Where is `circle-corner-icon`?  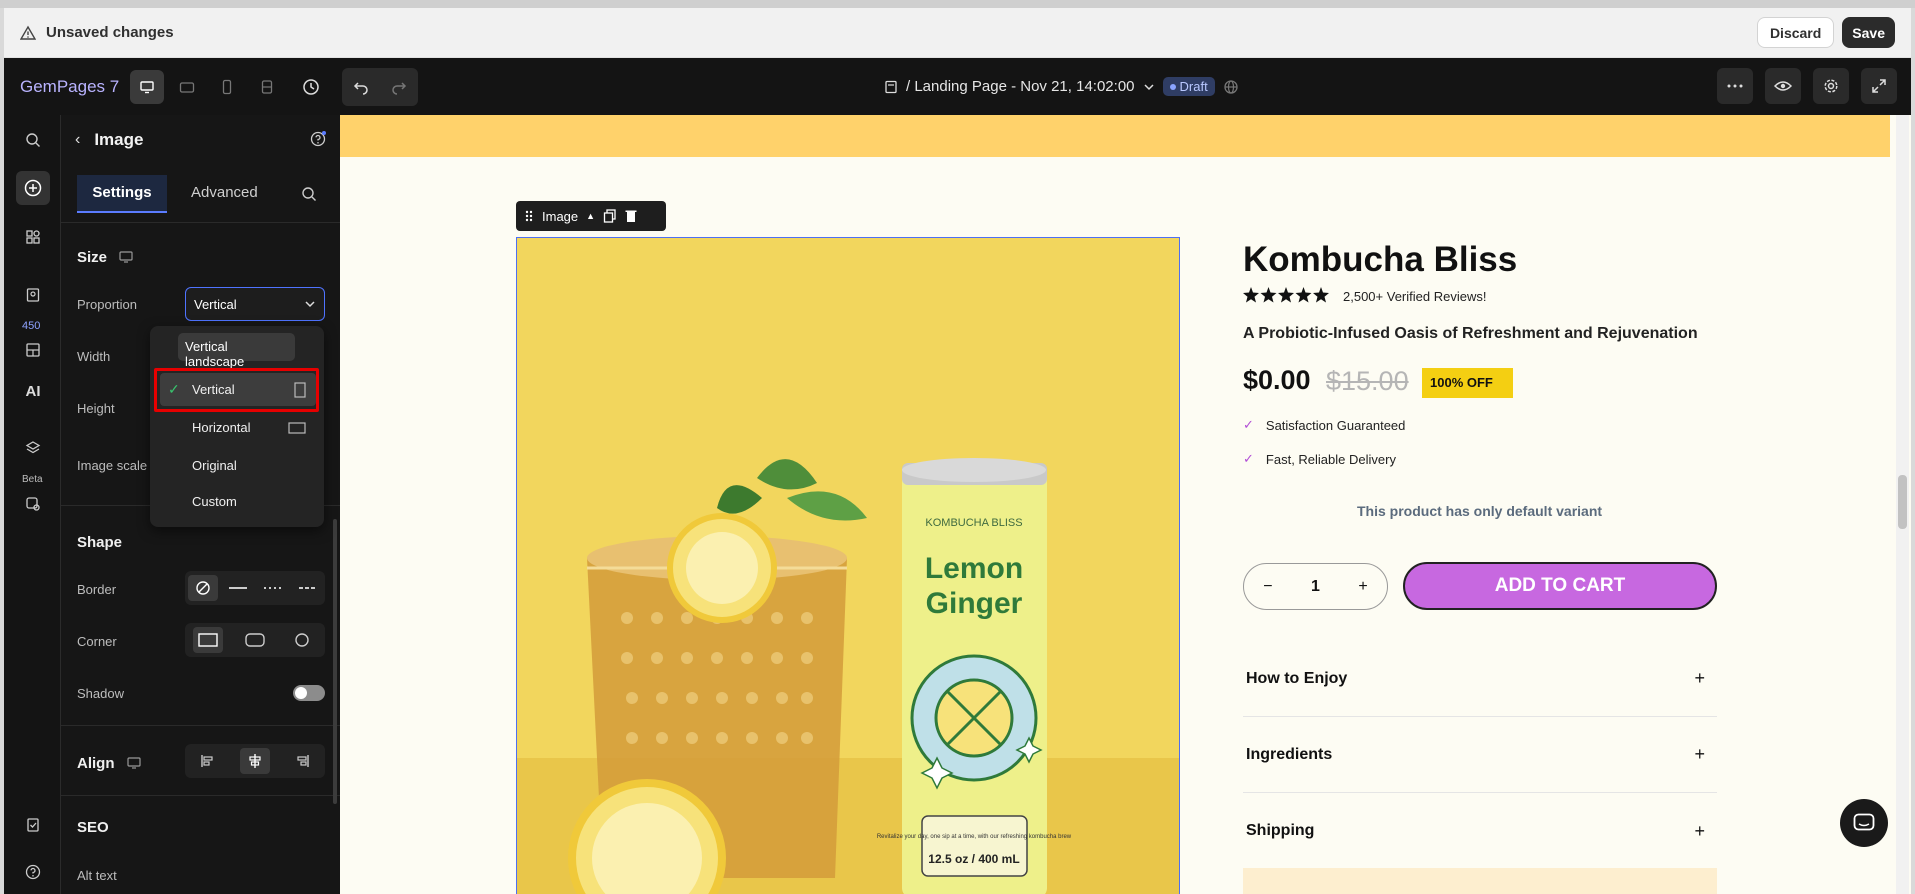 circle-corner-icon is located at coordinates (302, 640).